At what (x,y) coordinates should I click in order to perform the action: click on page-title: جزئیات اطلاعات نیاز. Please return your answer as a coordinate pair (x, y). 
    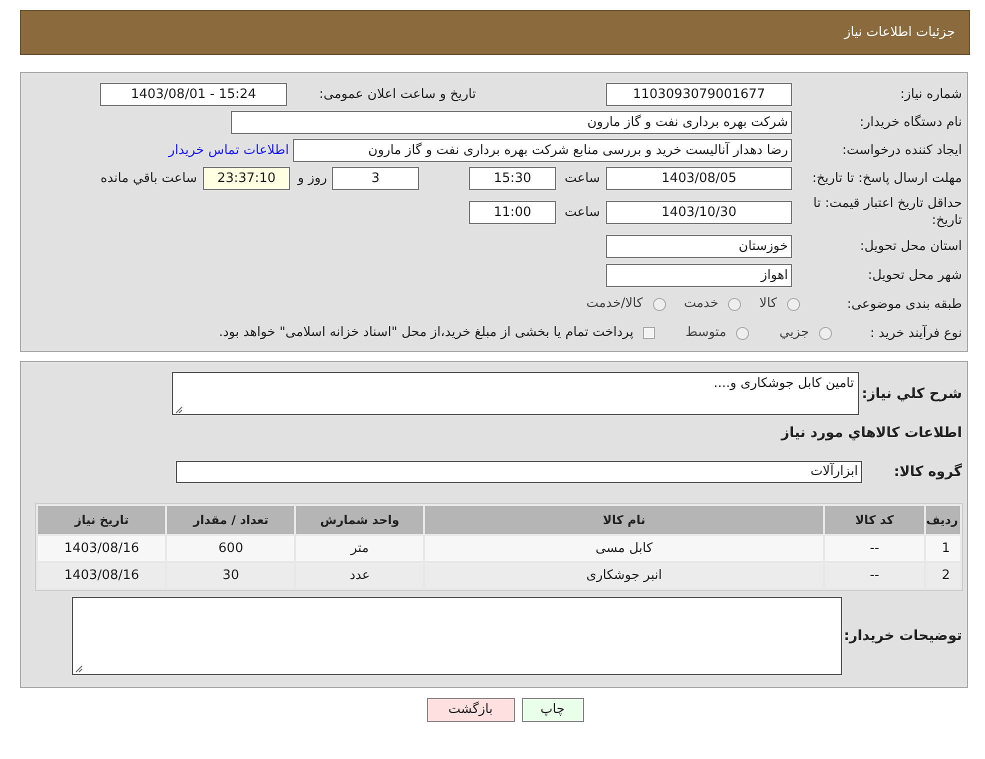
    Looking at the image, I should click on (899, 33).